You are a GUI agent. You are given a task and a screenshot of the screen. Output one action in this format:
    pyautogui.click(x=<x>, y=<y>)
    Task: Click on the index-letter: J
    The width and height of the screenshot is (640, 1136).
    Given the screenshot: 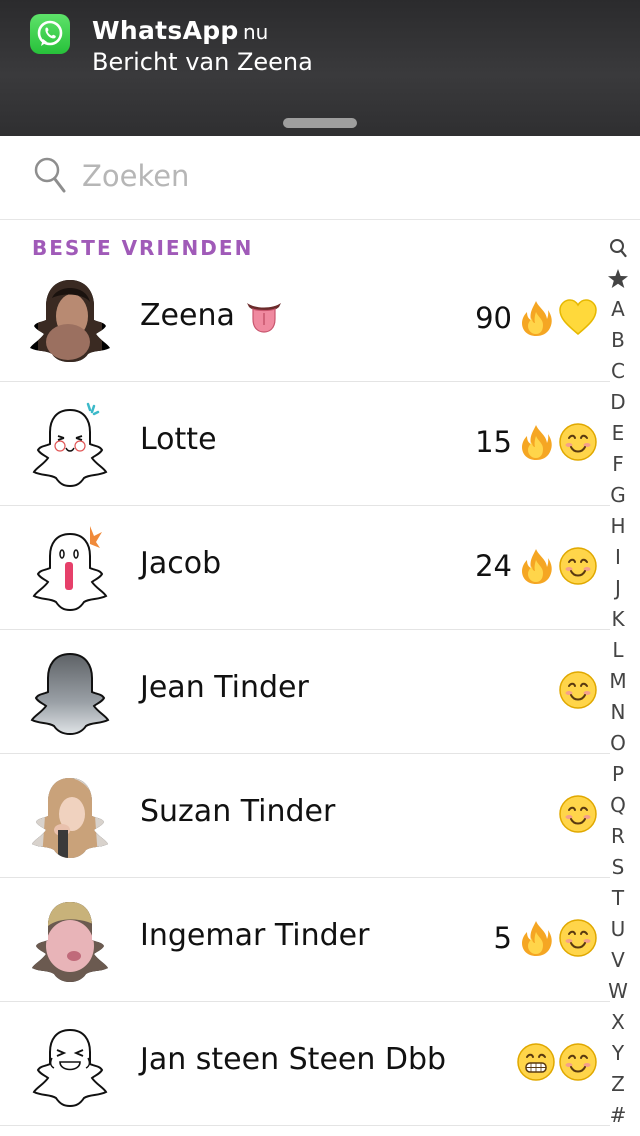 What is the action you would take?
    pyautogui.click(x=618, y=588)
    